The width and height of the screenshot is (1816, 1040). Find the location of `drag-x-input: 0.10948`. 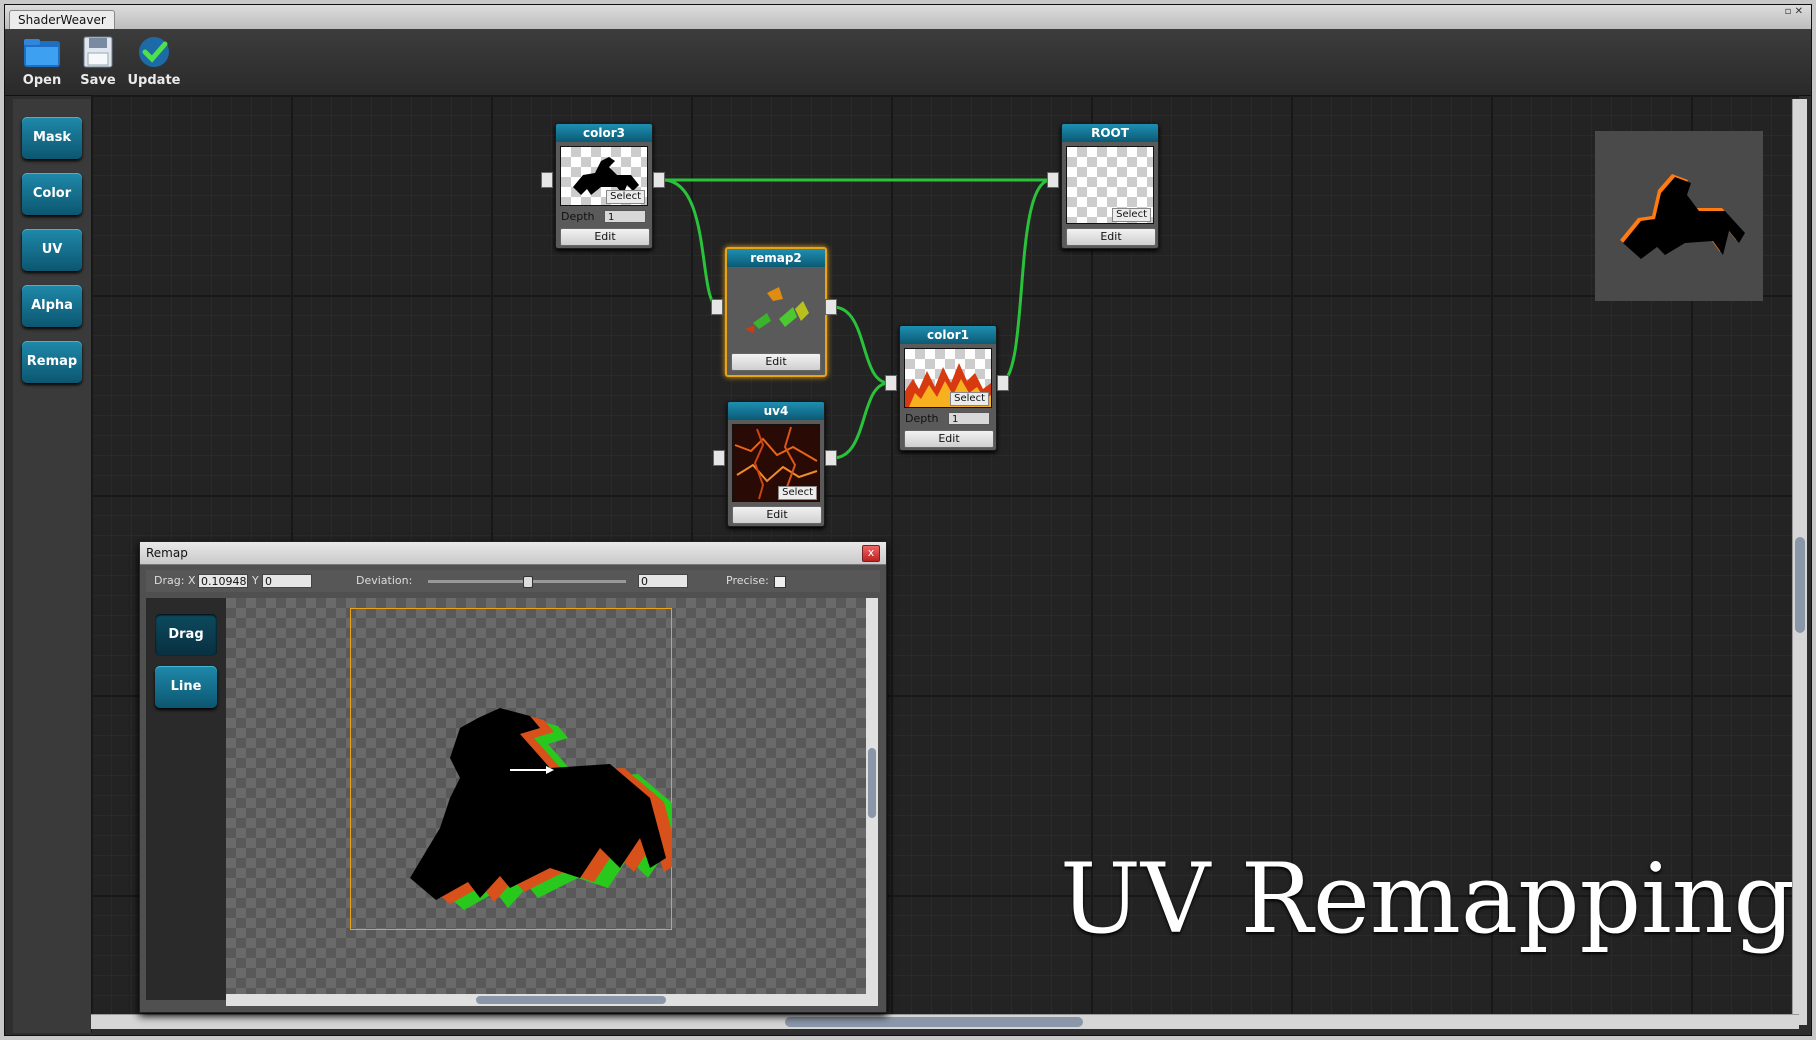

drag-x-input: 0.10948 is located at coordinates (223, 581).